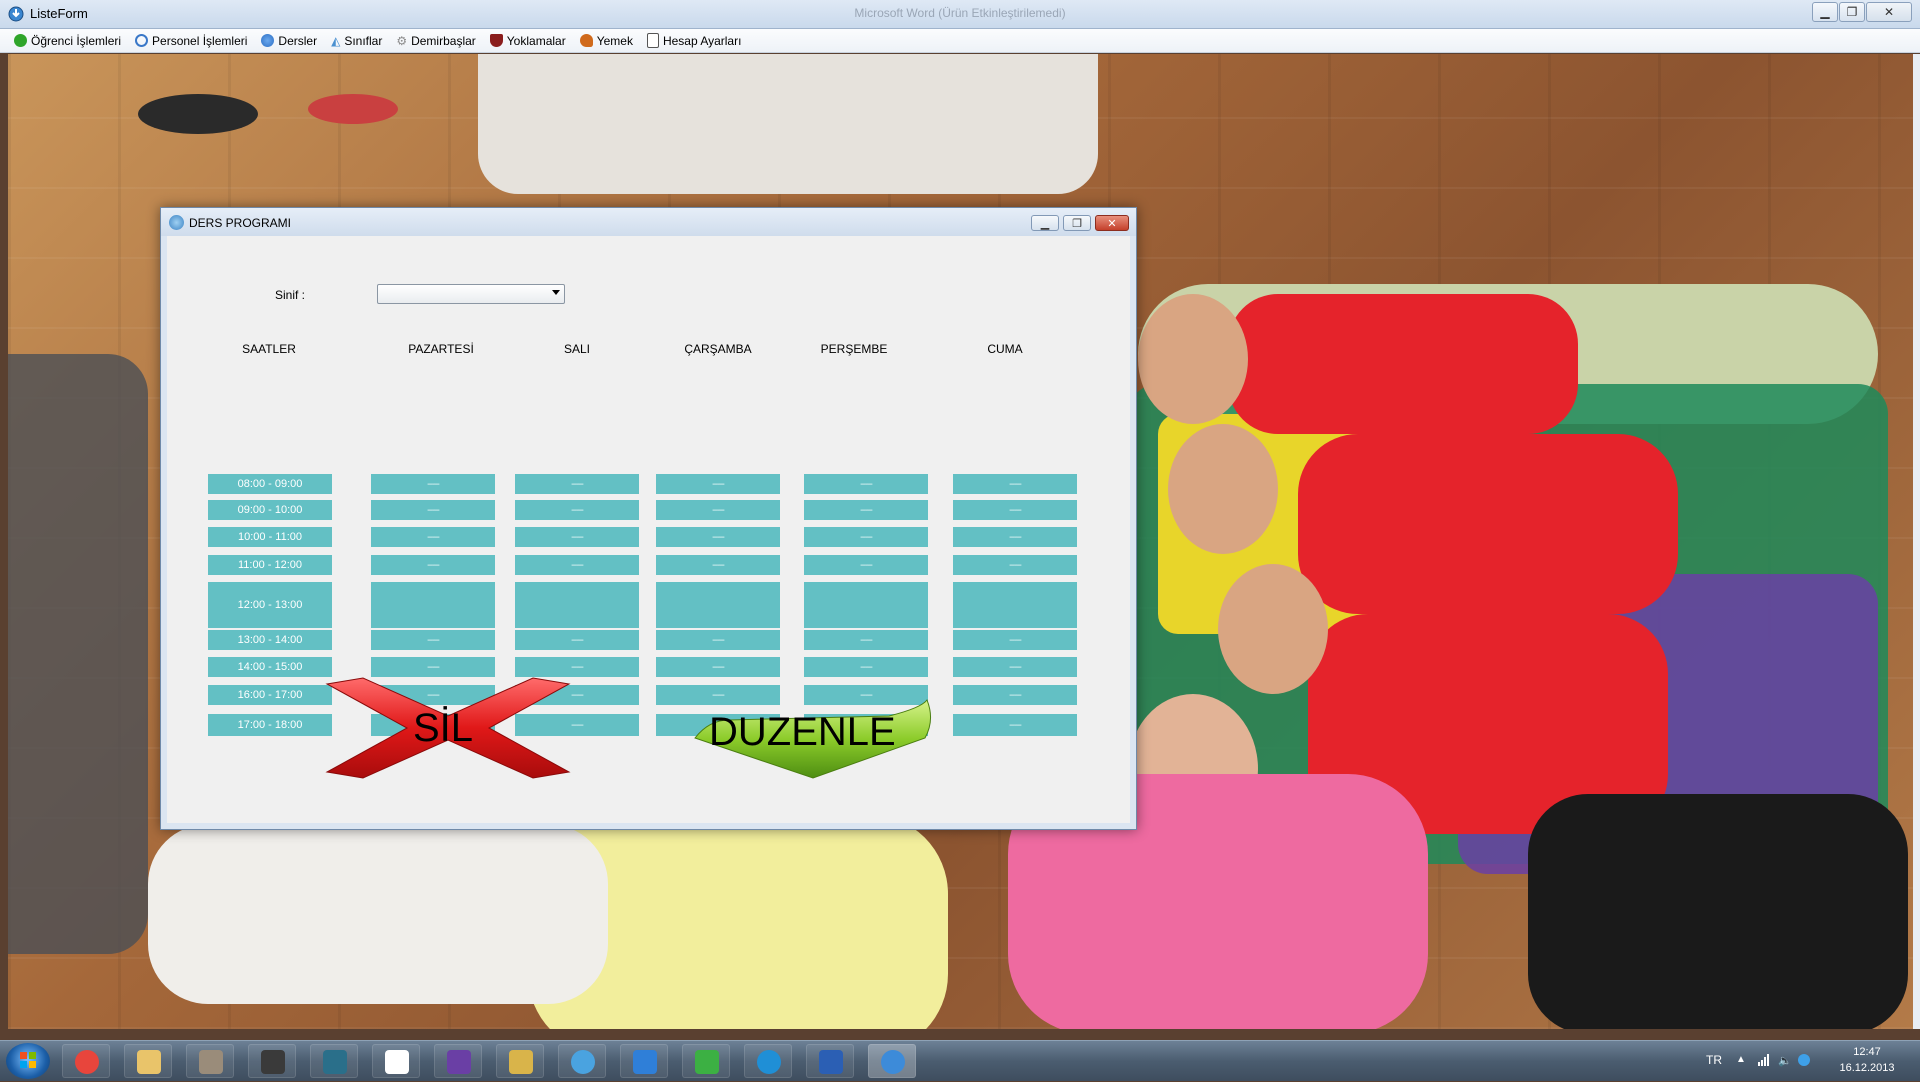  Describe the element at coordinates (1889, 12) in the screenshot. I see `close-button: ✕` at that location.